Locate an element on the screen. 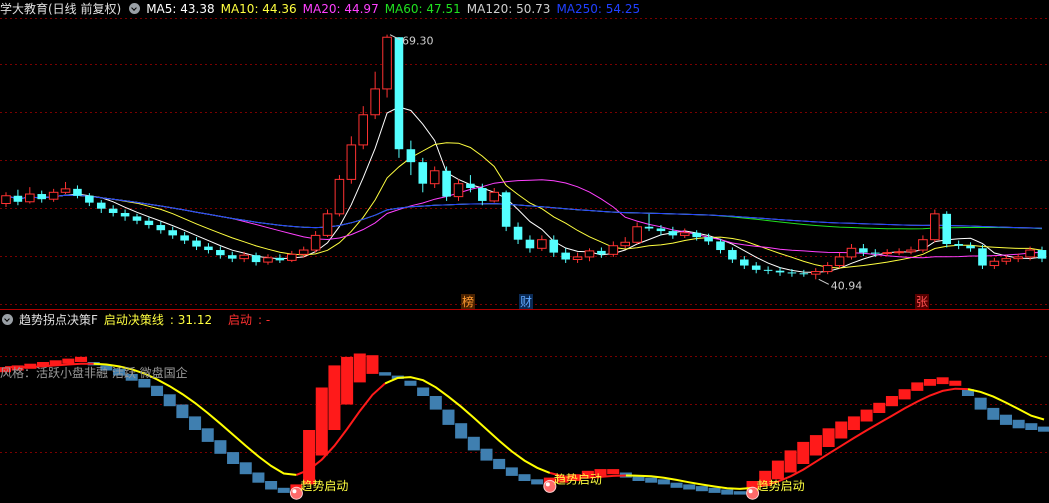 The image size is (1049, 503). event-badge-1: 财 is located at coordinates (526, 302).